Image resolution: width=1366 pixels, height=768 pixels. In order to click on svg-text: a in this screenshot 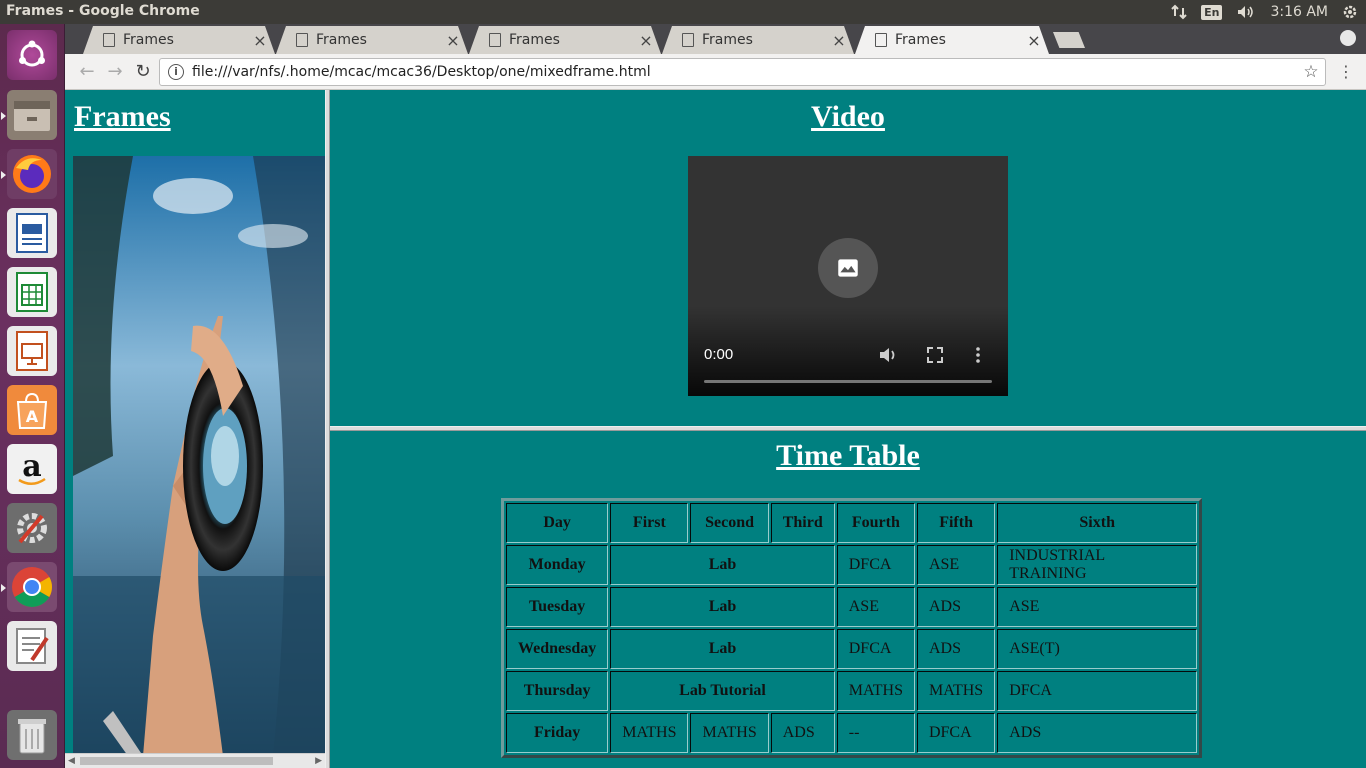, I will do `click(31, 467)`.